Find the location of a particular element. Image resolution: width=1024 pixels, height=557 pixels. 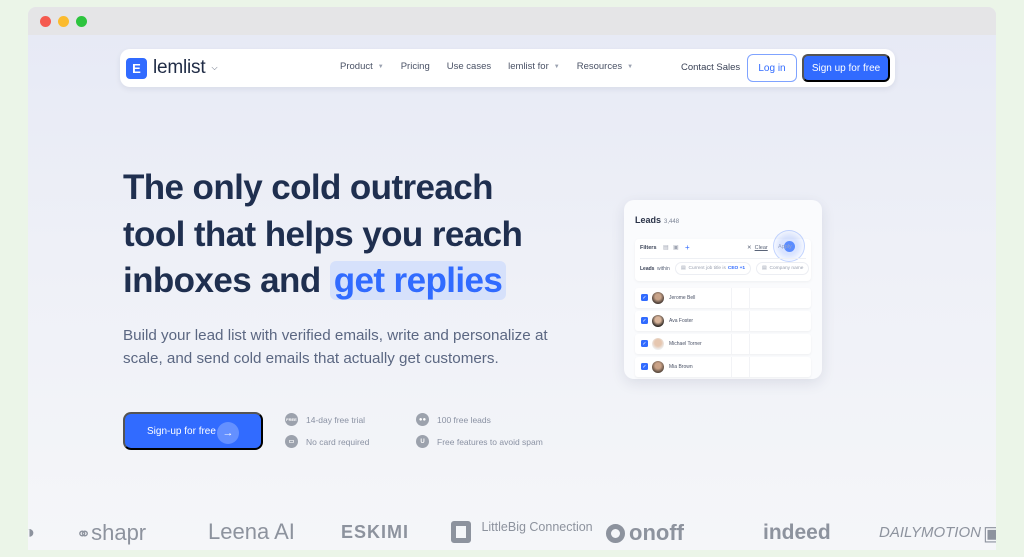

clear-filters-button: ✕ Clear is located at coordinates (757, 248).